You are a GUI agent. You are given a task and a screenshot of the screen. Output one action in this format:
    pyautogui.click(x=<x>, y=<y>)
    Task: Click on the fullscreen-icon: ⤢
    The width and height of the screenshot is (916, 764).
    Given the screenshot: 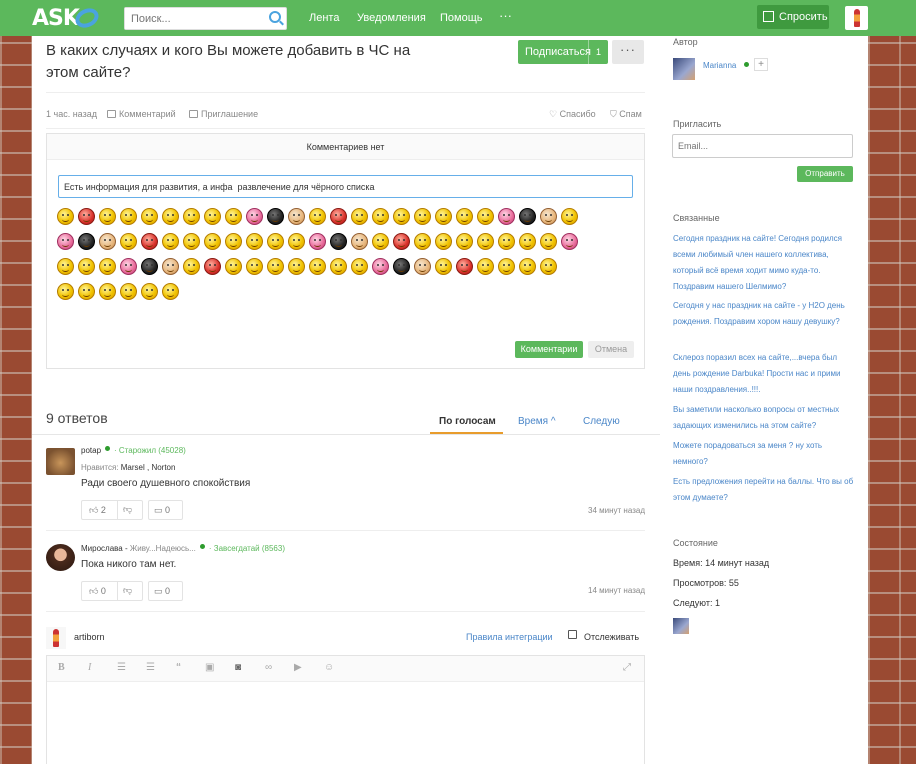 What is the action you would take?
    pyautogui.click(x=627, y=667)
    